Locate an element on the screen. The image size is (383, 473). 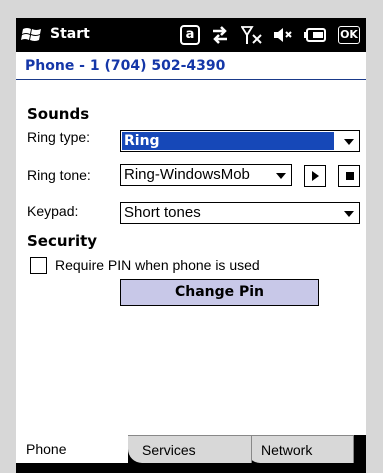
ring-type-value: Ring is located at coordinates (142, 141).